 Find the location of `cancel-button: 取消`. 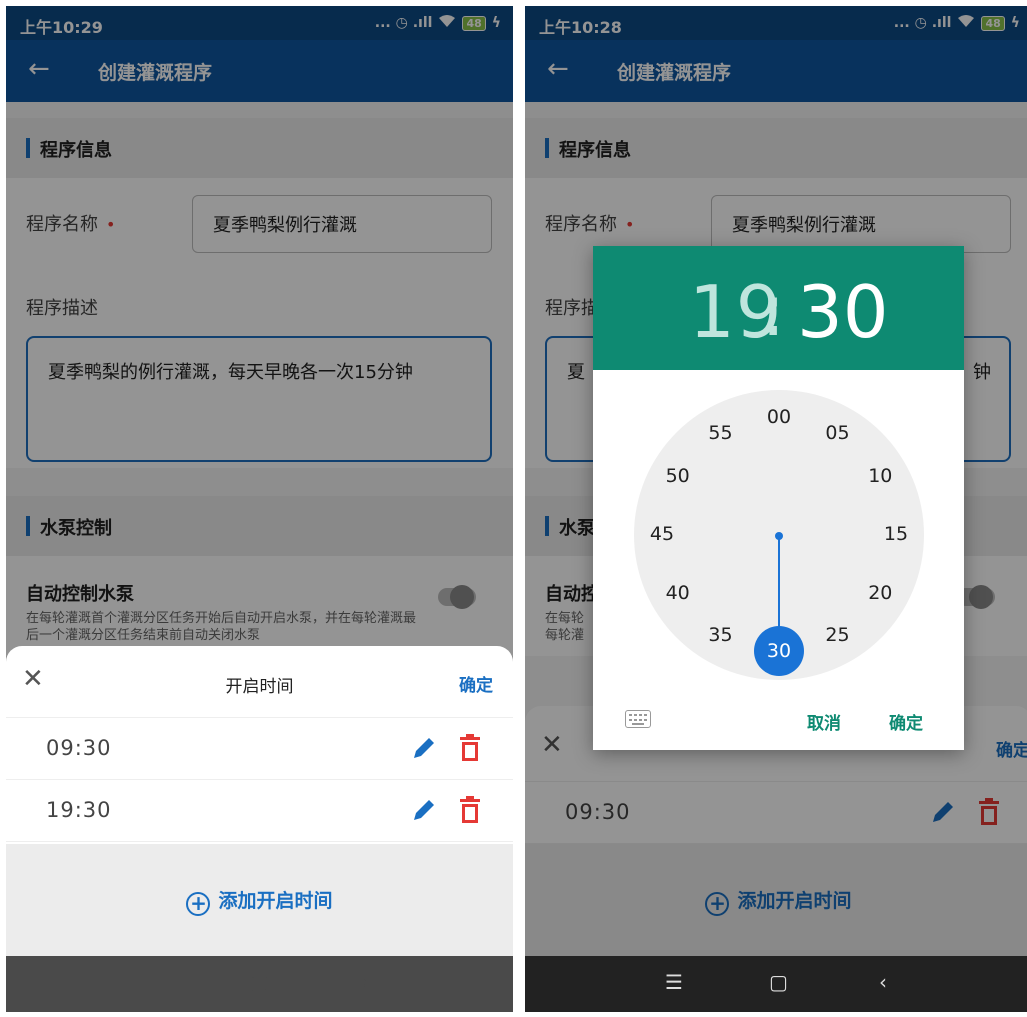

cancel-button: 取消 is located at coordinates (824, 721).